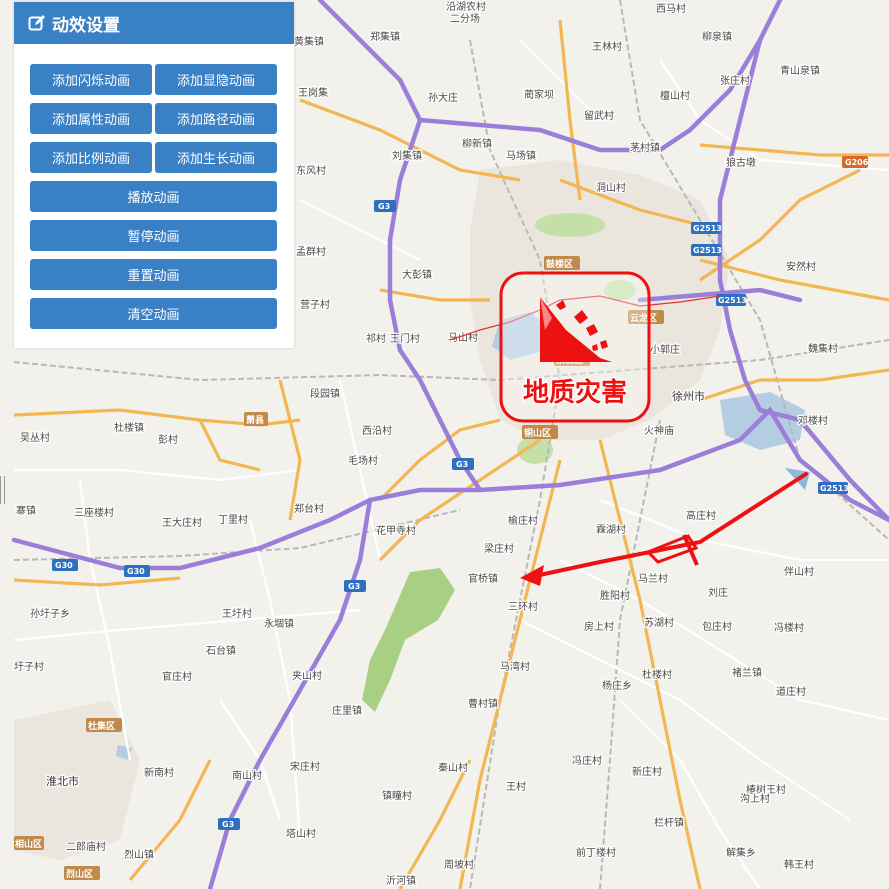  What do you see at coordinates (94, 512) in the screenshot?
I see `svg-text: 三座楼村` at bounding box center [94, 512].